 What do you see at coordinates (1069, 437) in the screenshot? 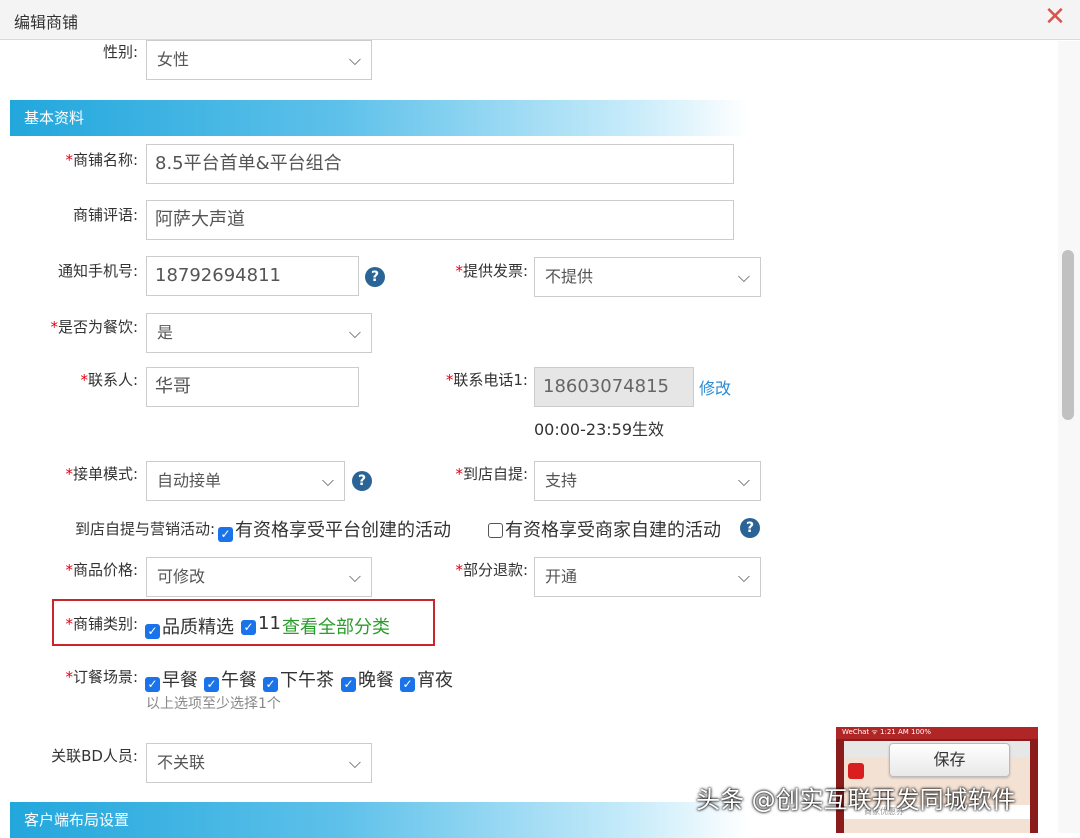
I see `scrollbar-track` at bounding box center [1069, 437].